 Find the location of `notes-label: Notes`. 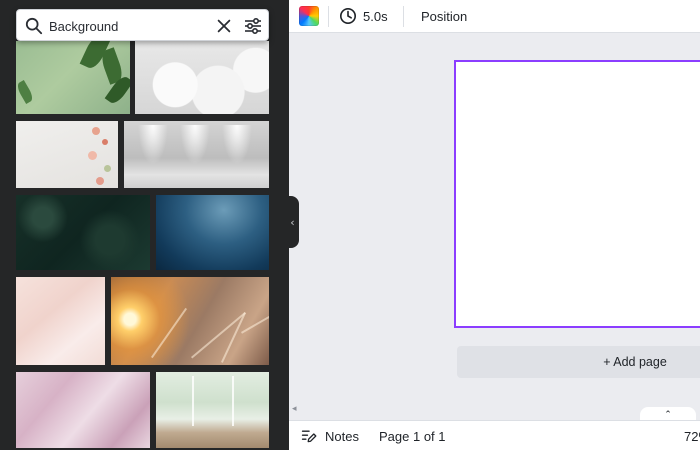

notes-label: Notes is located at coordinates (342, 436).